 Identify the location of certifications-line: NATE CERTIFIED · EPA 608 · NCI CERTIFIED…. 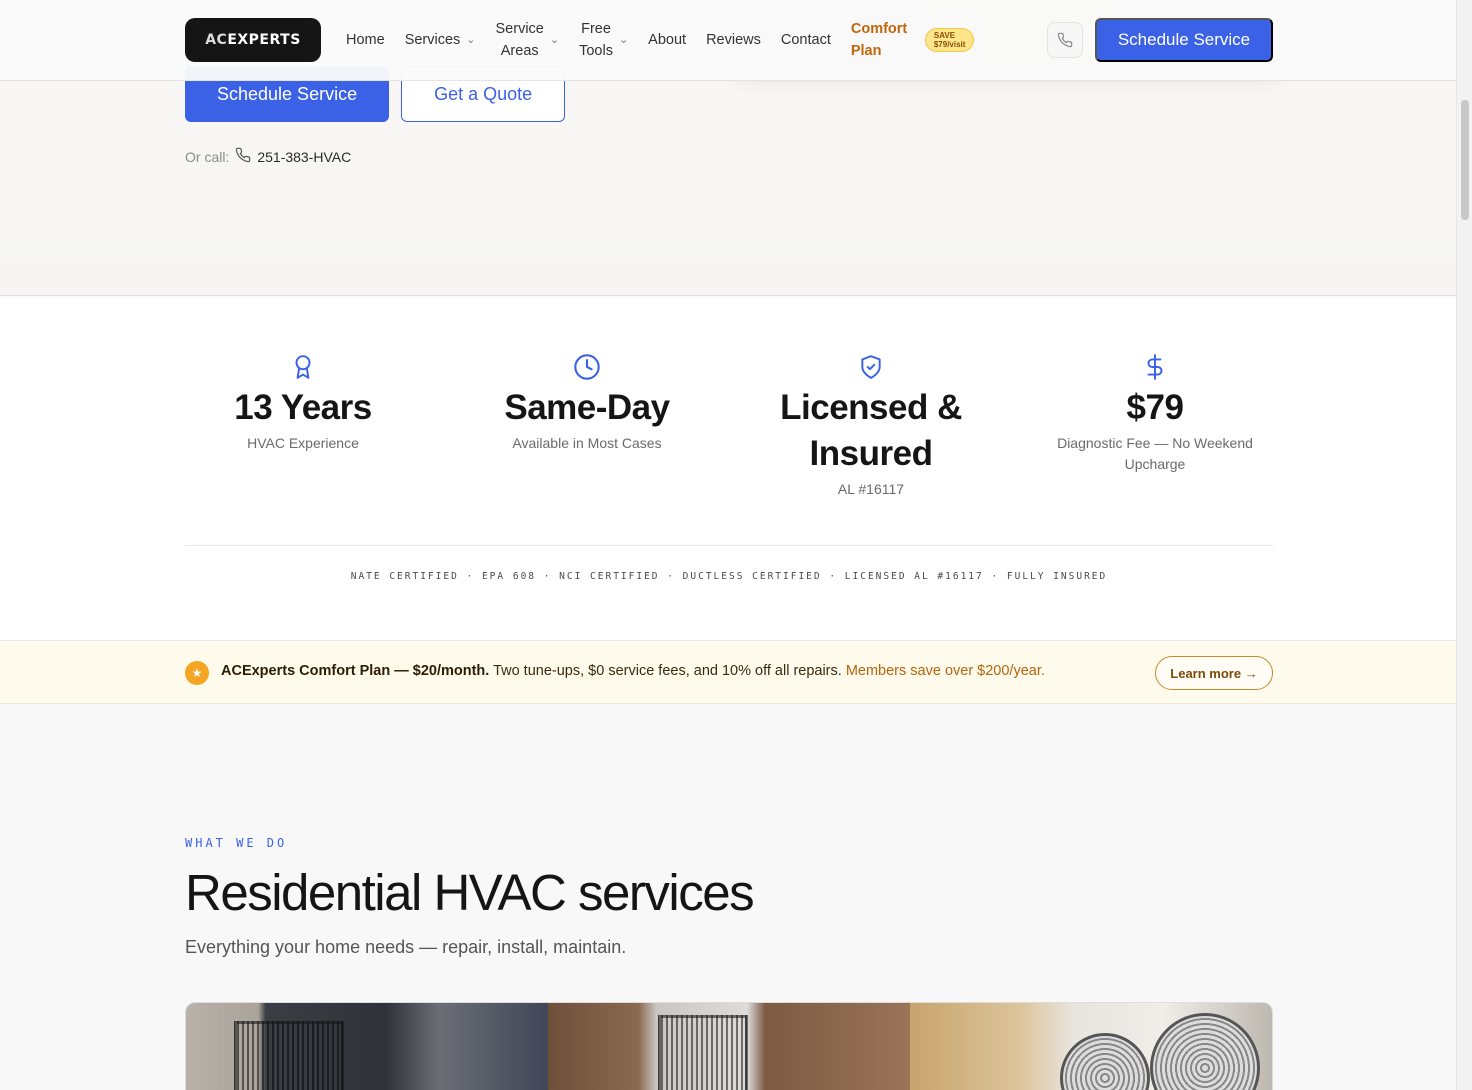
(729, 576).